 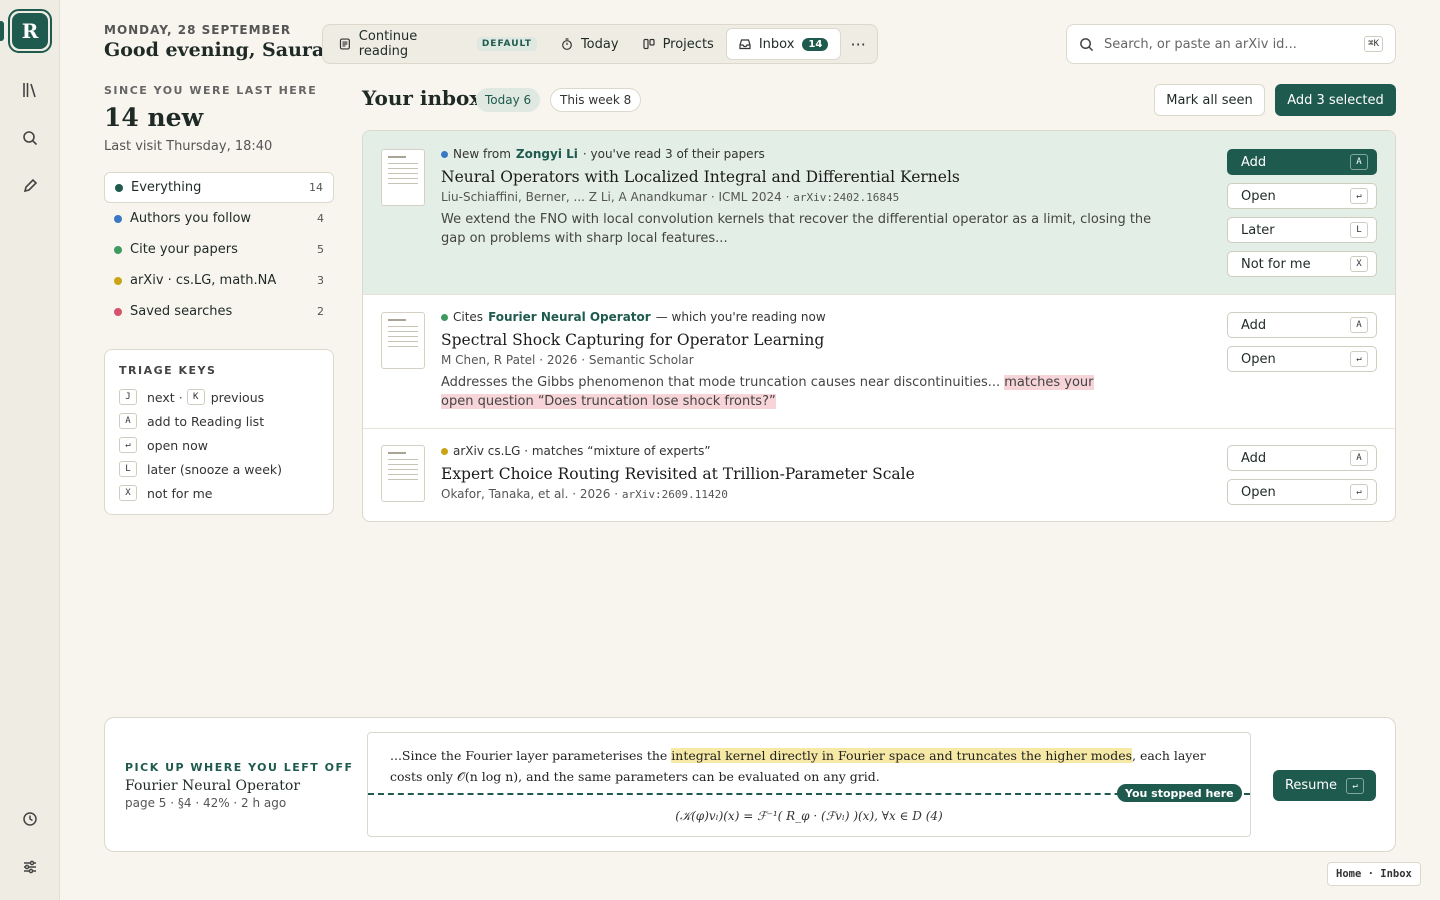 I want to click on filter-saved-searches: Saved searches 2, so click(x=219, y=311).